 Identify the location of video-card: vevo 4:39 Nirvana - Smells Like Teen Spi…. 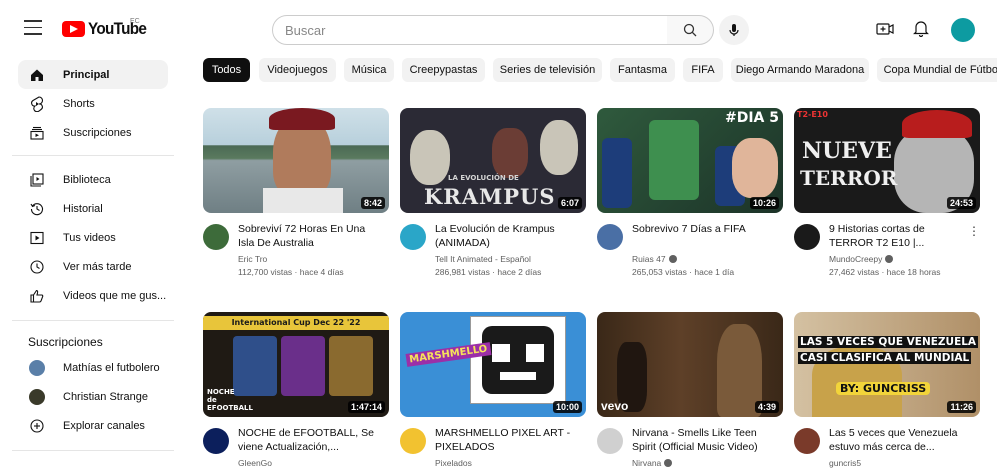
(690, 390).